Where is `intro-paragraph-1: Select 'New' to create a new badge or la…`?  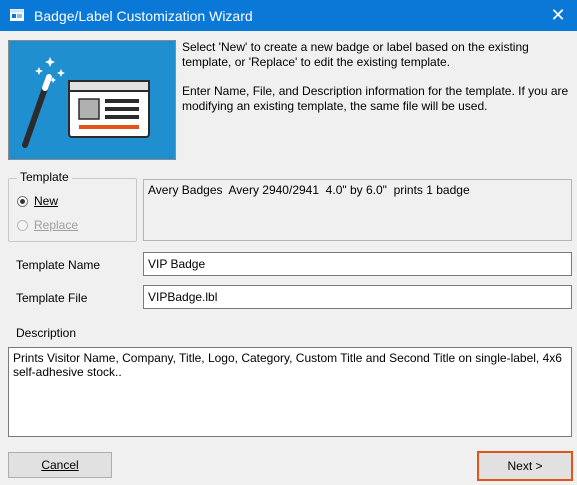
intro-paragraph-1: Select 'New' to create a new badge or la… is located at coordinates (355, 54).